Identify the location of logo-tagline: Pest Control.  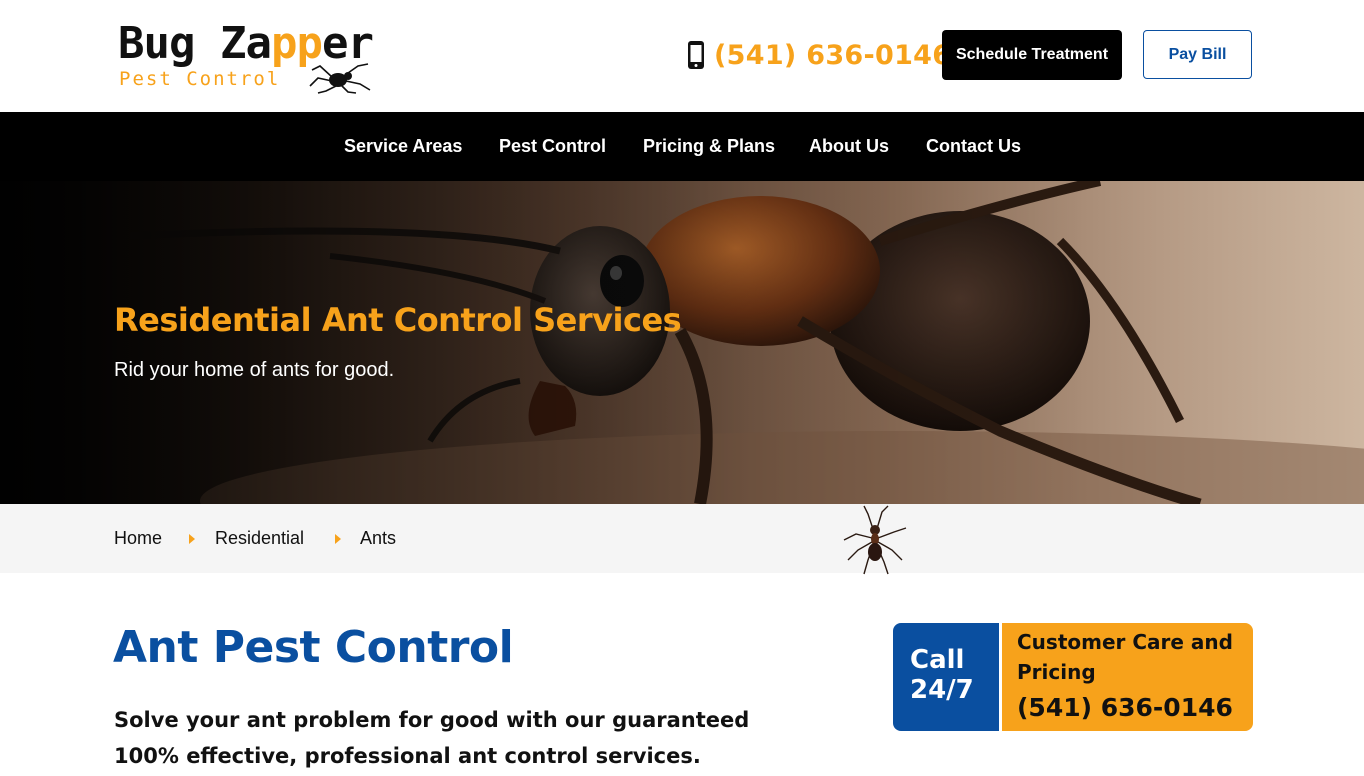
(200, 79).